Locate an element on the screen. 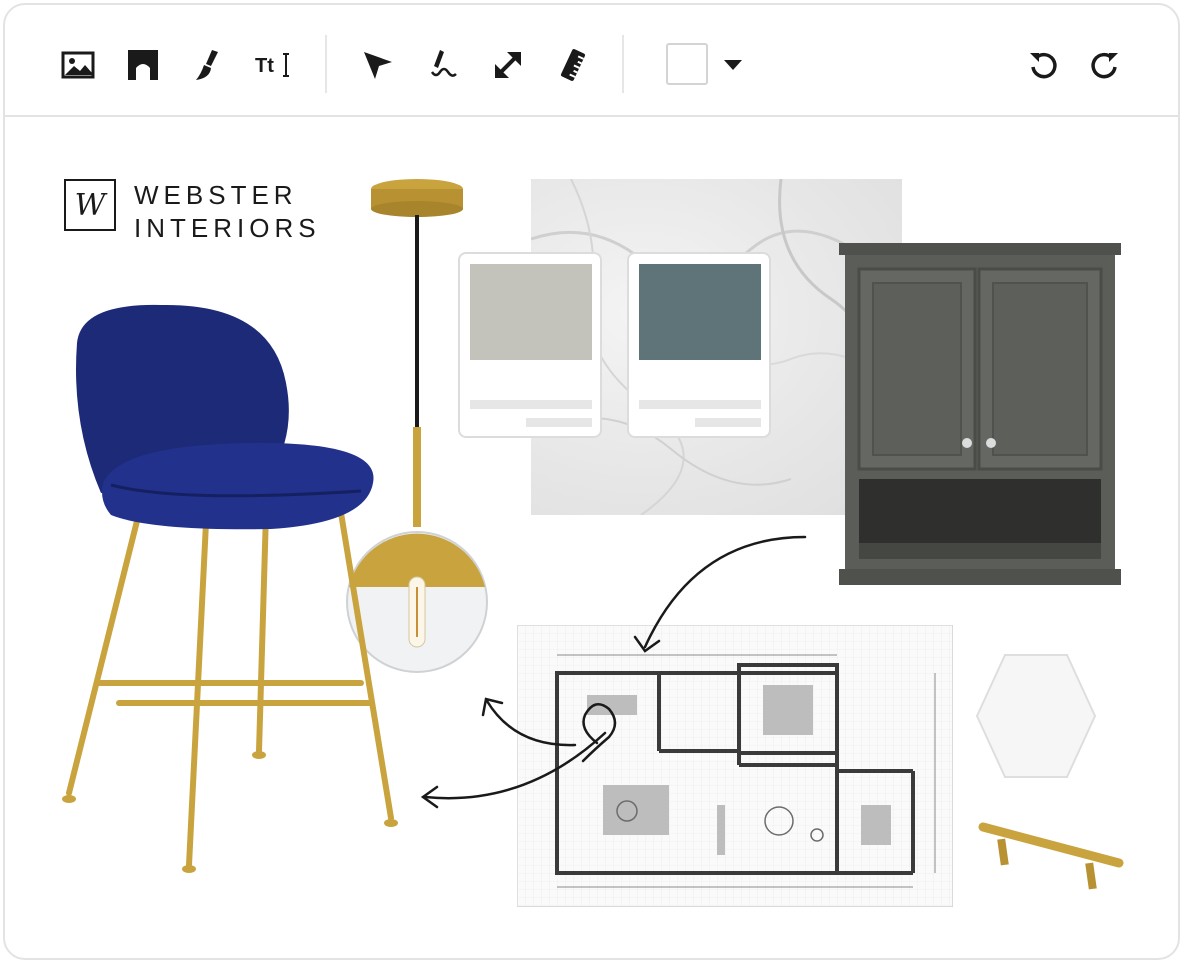  brush-tool-button is located at coordinates (207, 65).